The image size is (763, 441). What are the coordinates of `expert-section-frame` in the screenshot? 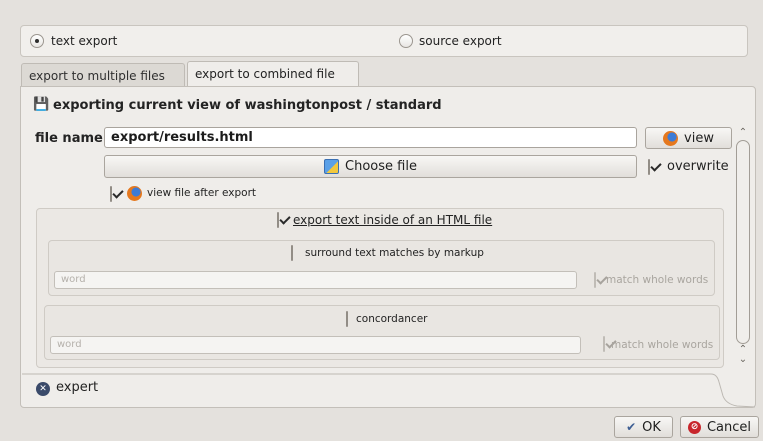 It's located at (389, 390).